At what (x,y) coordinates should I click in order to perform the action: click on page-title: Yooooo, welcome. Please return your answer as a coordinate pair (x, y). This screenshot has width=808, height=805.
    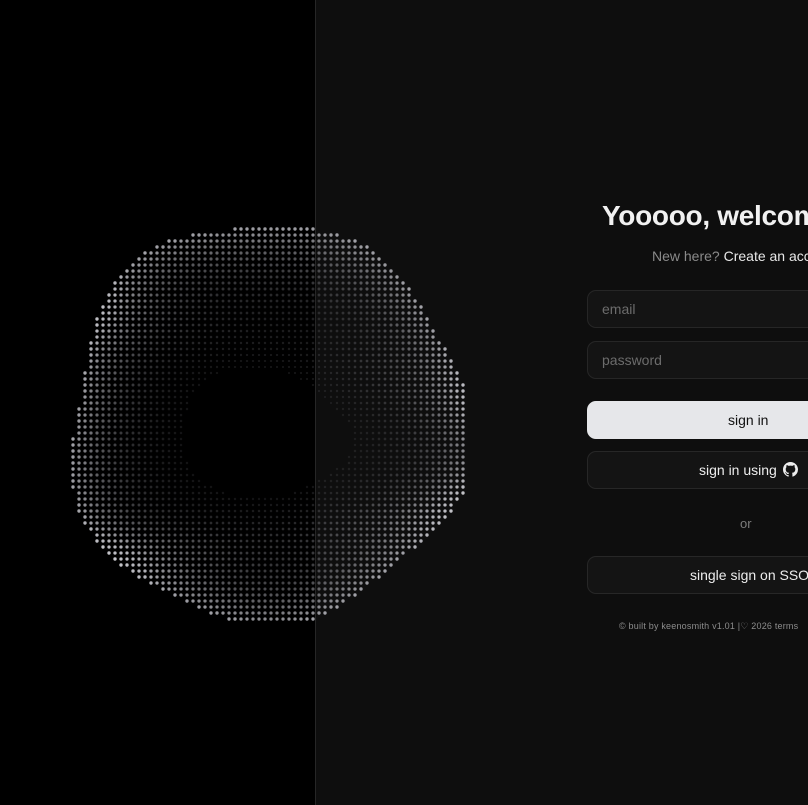
    Looking at the image, I should click on (705, 215).